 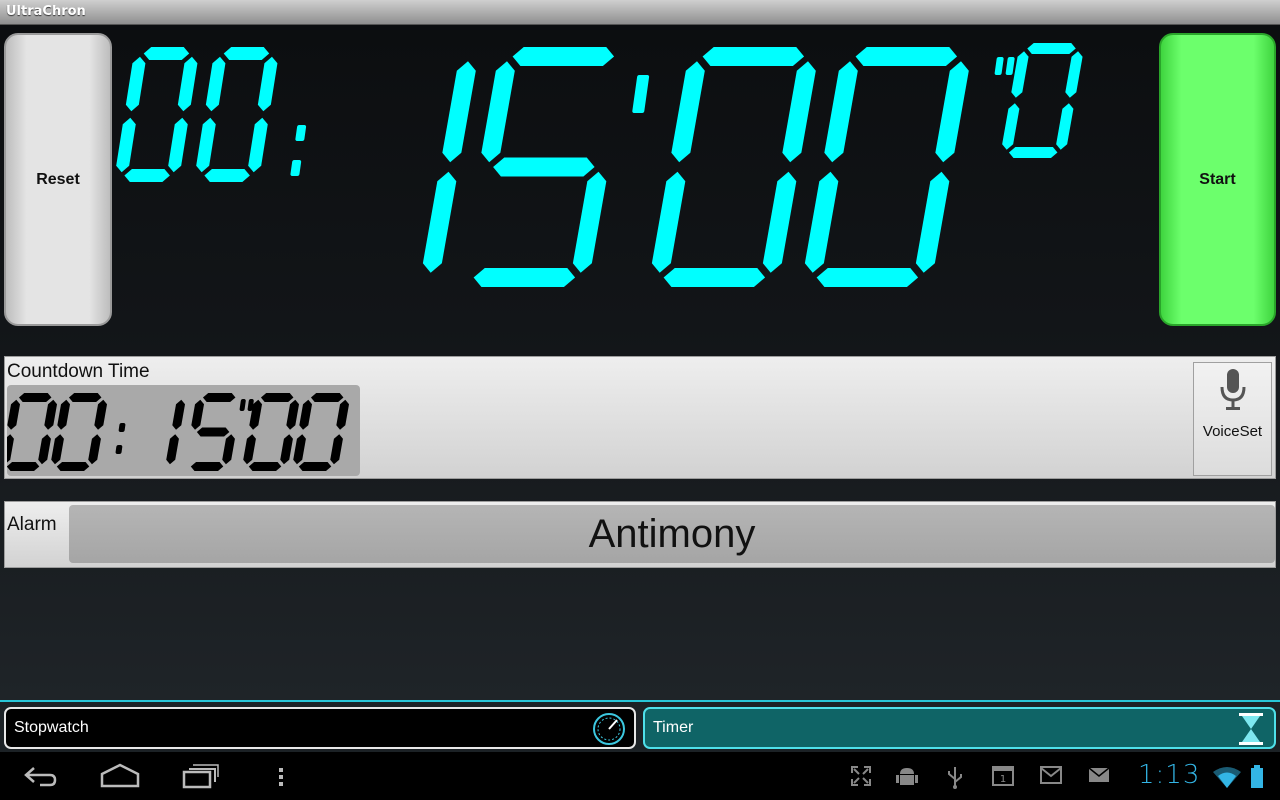 What do you see at coordinates (32, 524) in the screenshot?
I see `alarm-label: Alarm` at bounding box center [32, 524].